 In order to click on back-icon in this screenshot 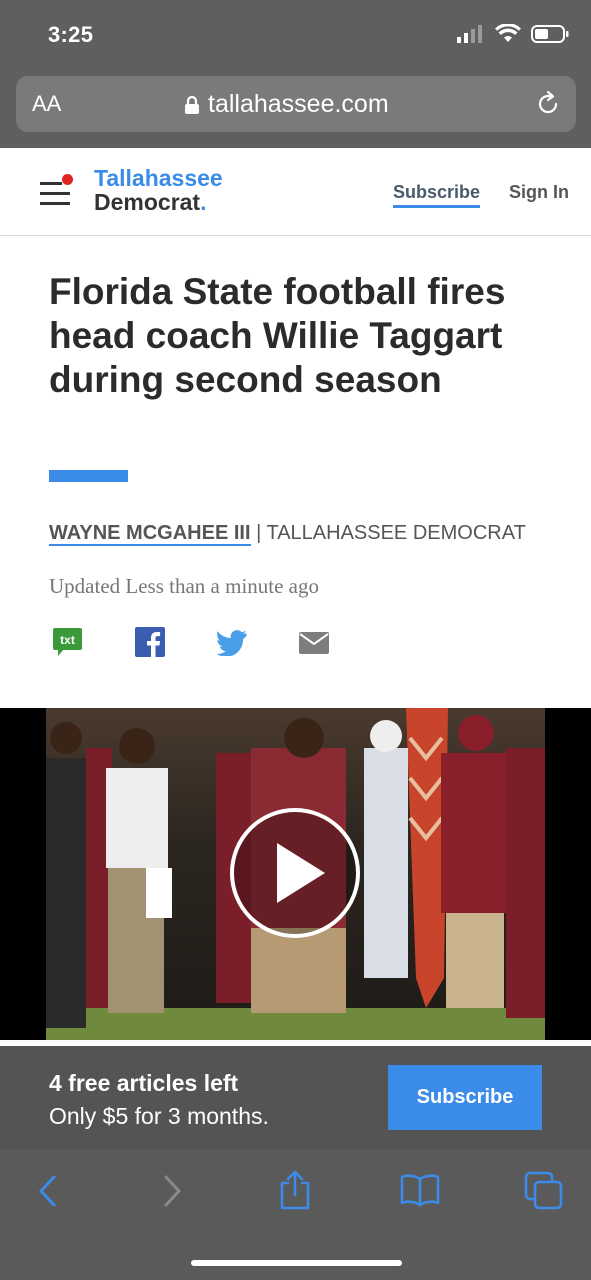, I will do `click(48, 1191)`.